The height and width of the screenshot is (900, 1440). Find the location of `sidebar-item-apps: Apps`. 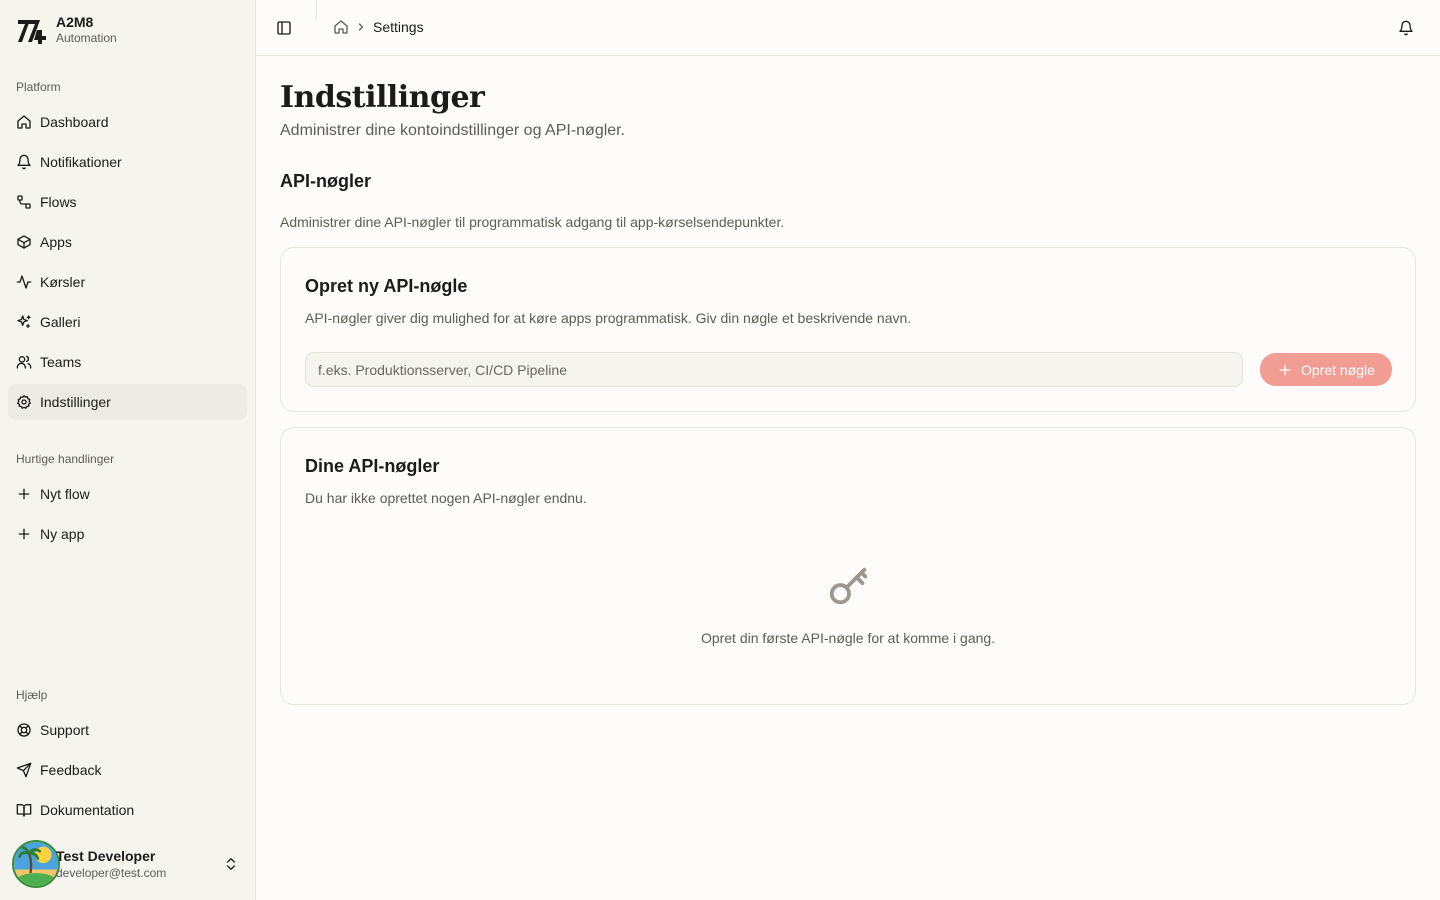

sidebar-item-apps: Apps is located at coordinates (127, 242).